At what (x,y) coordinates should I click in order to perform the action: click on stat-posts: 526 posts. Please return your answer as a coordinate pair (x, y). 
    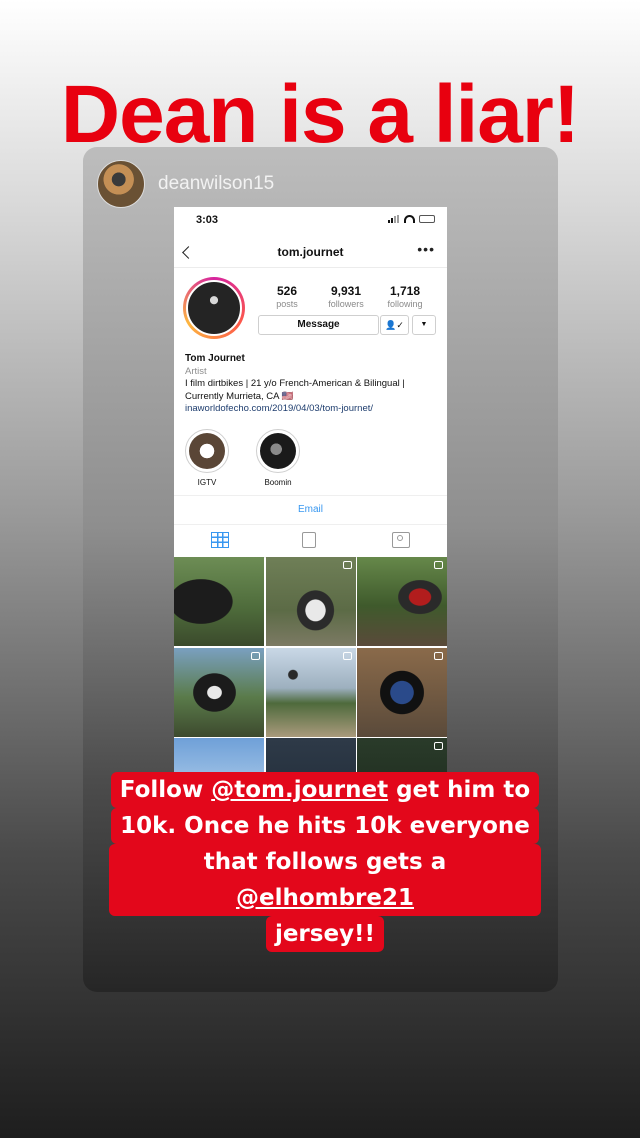
    Looking at the image, I should click on (287, 296).